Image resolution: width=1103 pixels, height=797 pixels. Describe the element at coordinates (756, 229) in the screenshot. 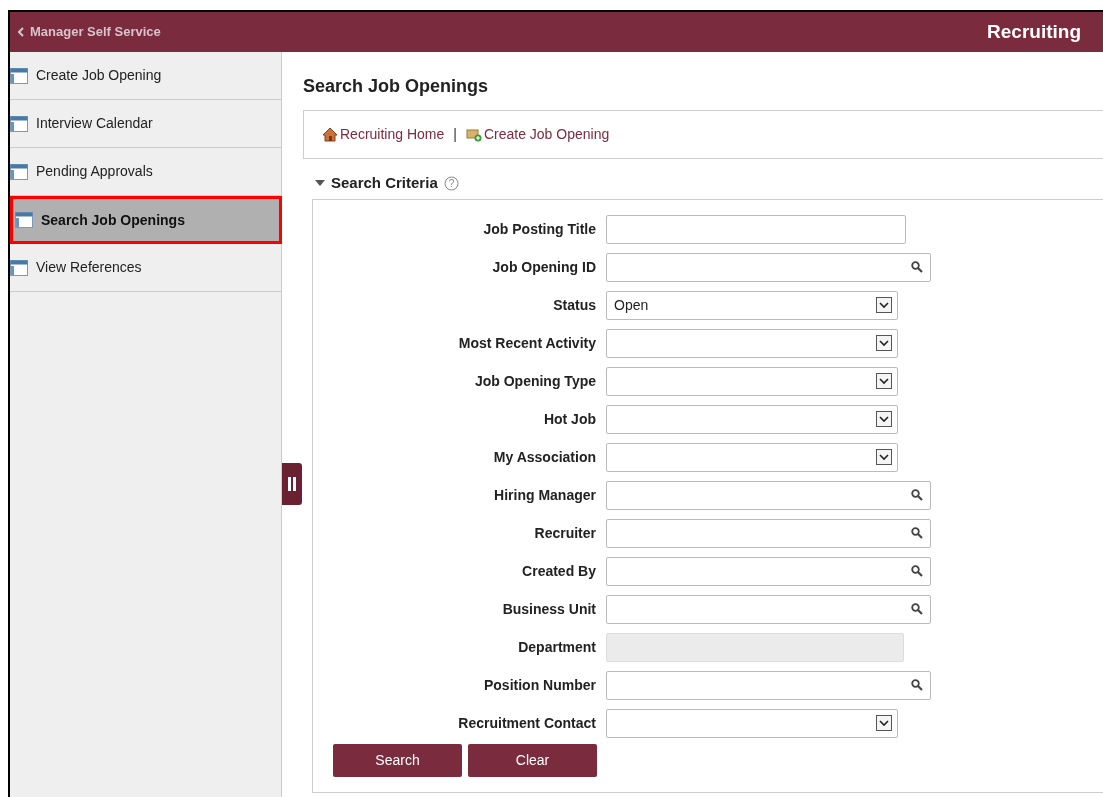

I see `input-field` at that location.